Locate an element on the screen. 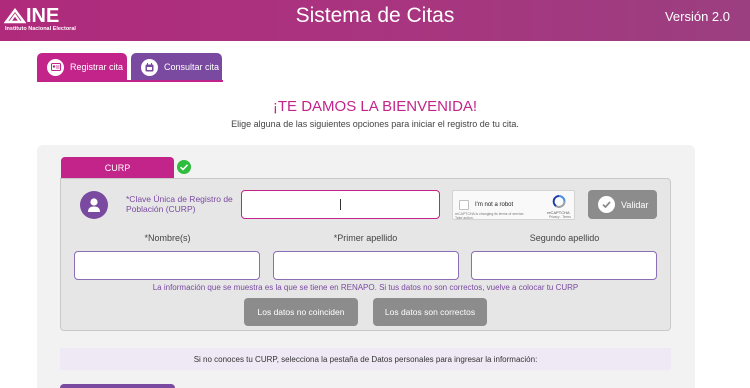  primer-apellido-label: *Primer apellido is located at coordinates (365, 238).